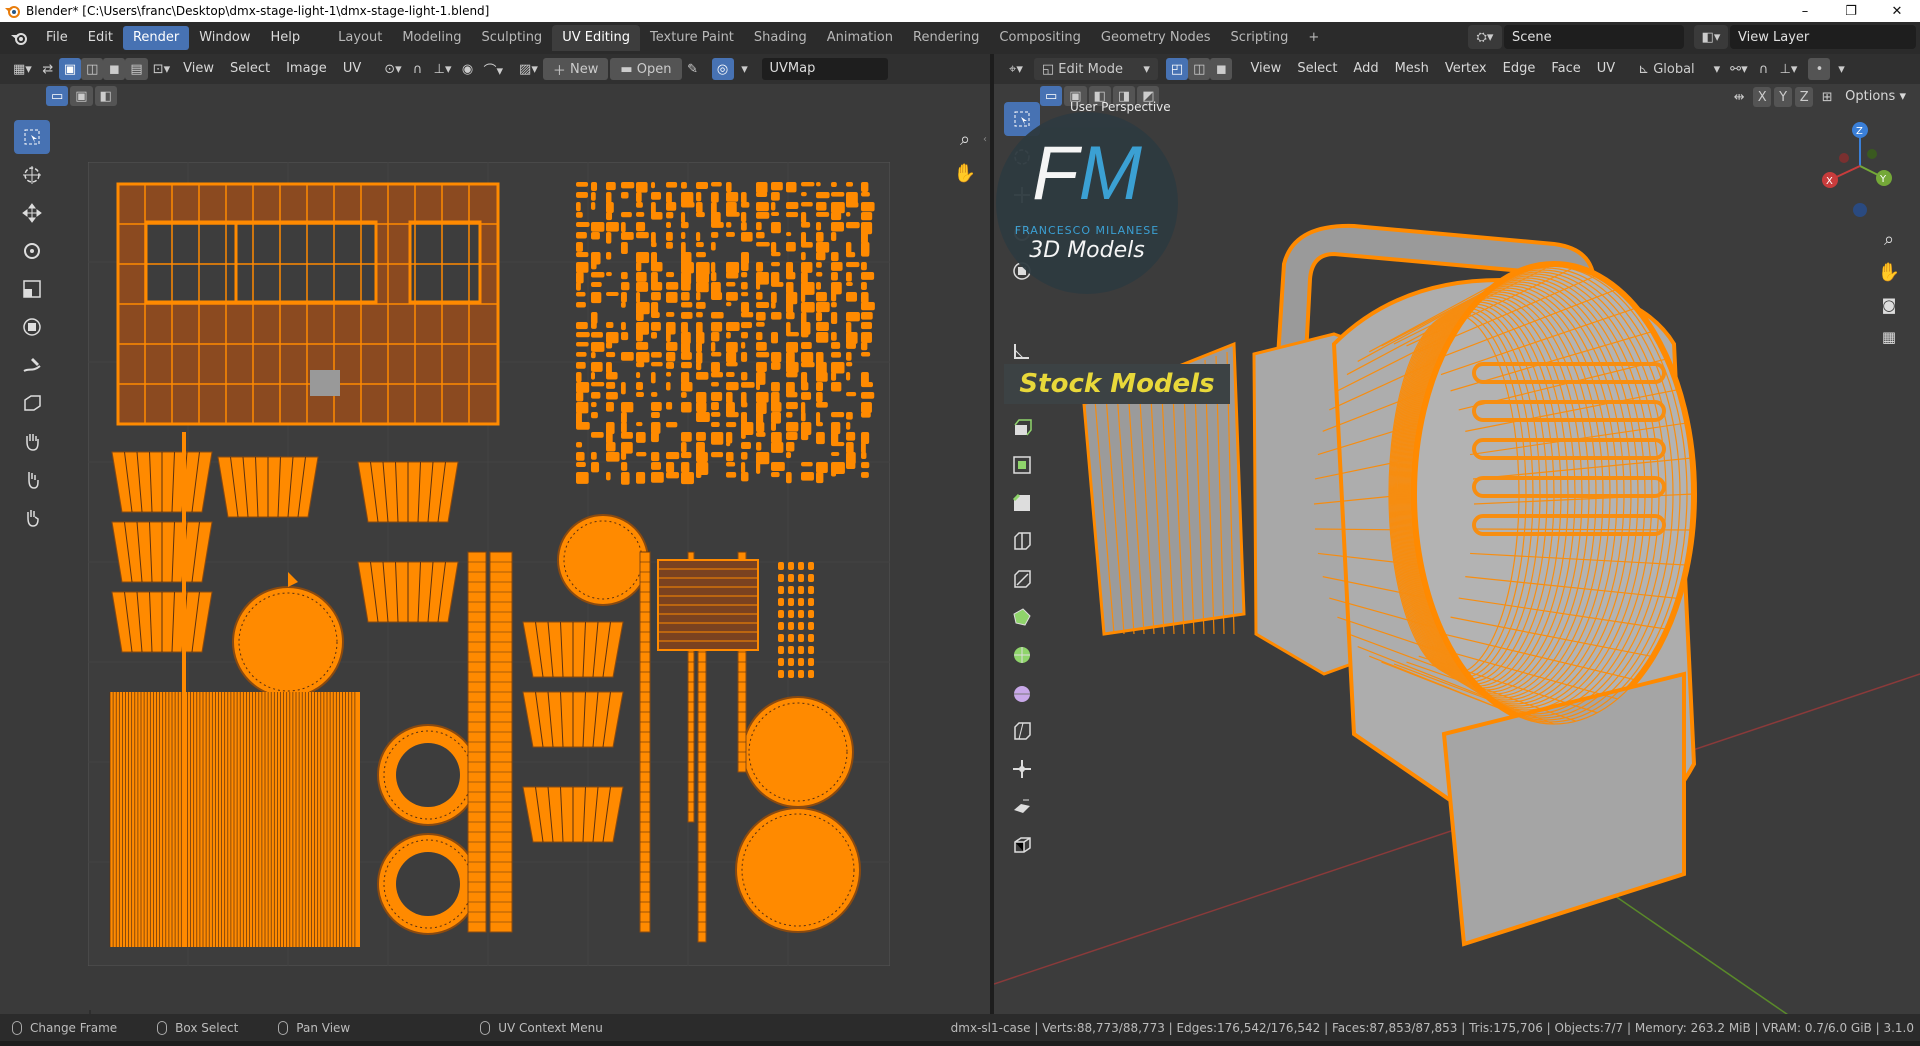 This screenshot has width=1920, height=1046. I want to click on menu-edit: Edit, so click(100, 38).